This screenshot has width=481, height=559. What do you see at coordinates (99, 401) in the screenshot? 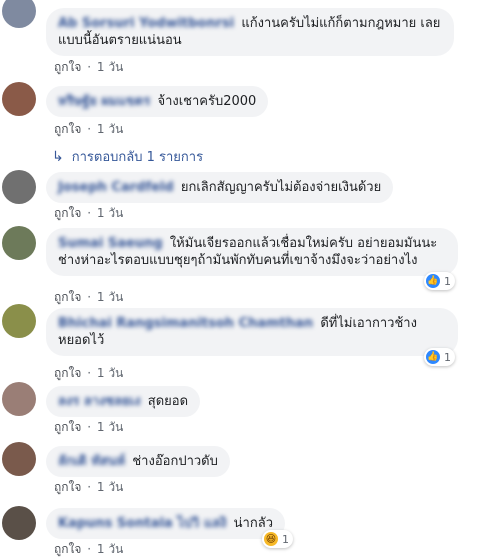
I see `comment-author: ลงร ลางชลยเง` at bounding box center [99, 401].